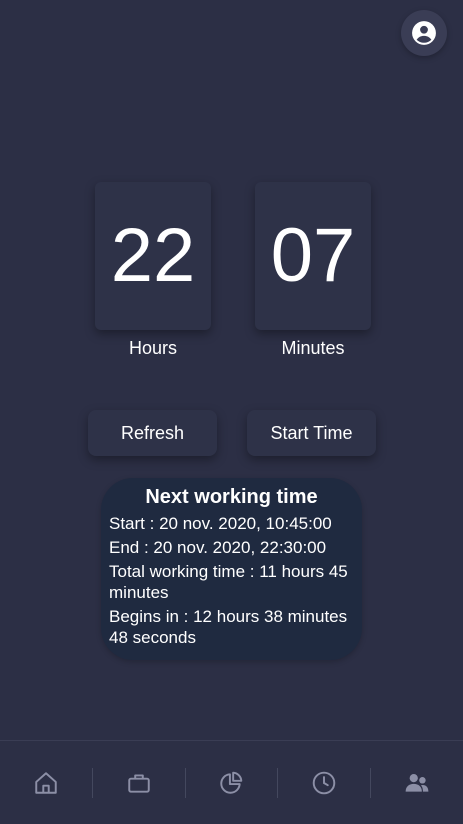 Image resolution: width=463 pixels, height=824 pixels. What do you see at coordinates (313, 348) in the screenshot?
I see `minutes-label: Minutes` at bounding box center [313, 348].